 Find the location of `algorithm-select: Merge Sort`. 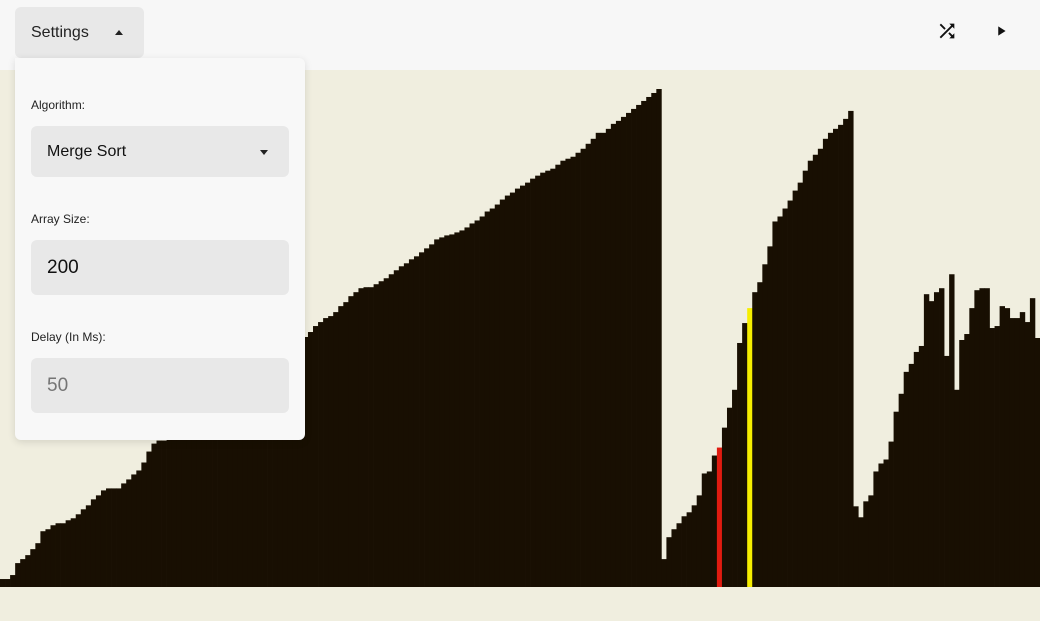

algorithm-select: Merge Sort is located at coordinates (160, 151).